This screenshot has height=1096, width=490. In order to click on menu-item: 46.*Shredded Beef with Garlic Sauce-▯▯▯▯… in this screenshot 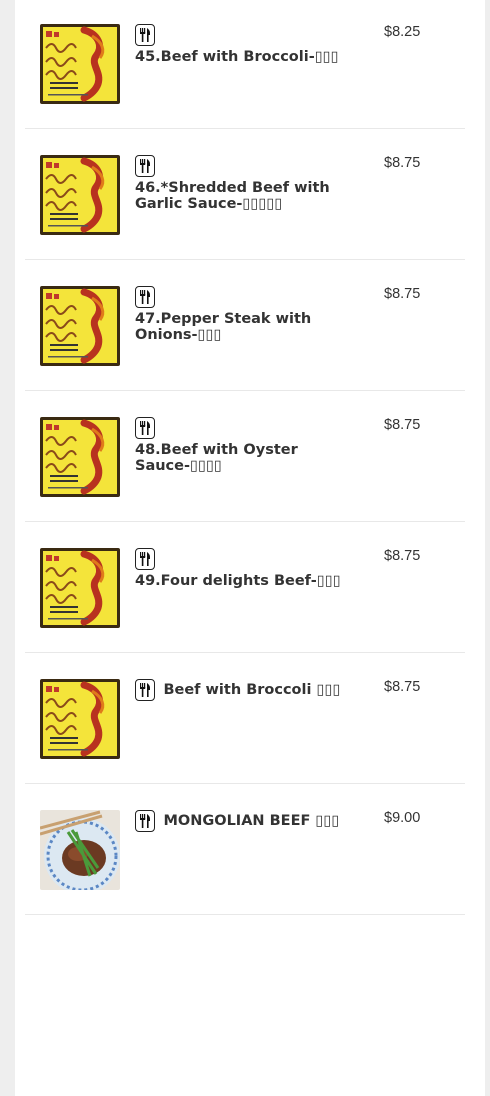, I will do `click(245, 194)`.